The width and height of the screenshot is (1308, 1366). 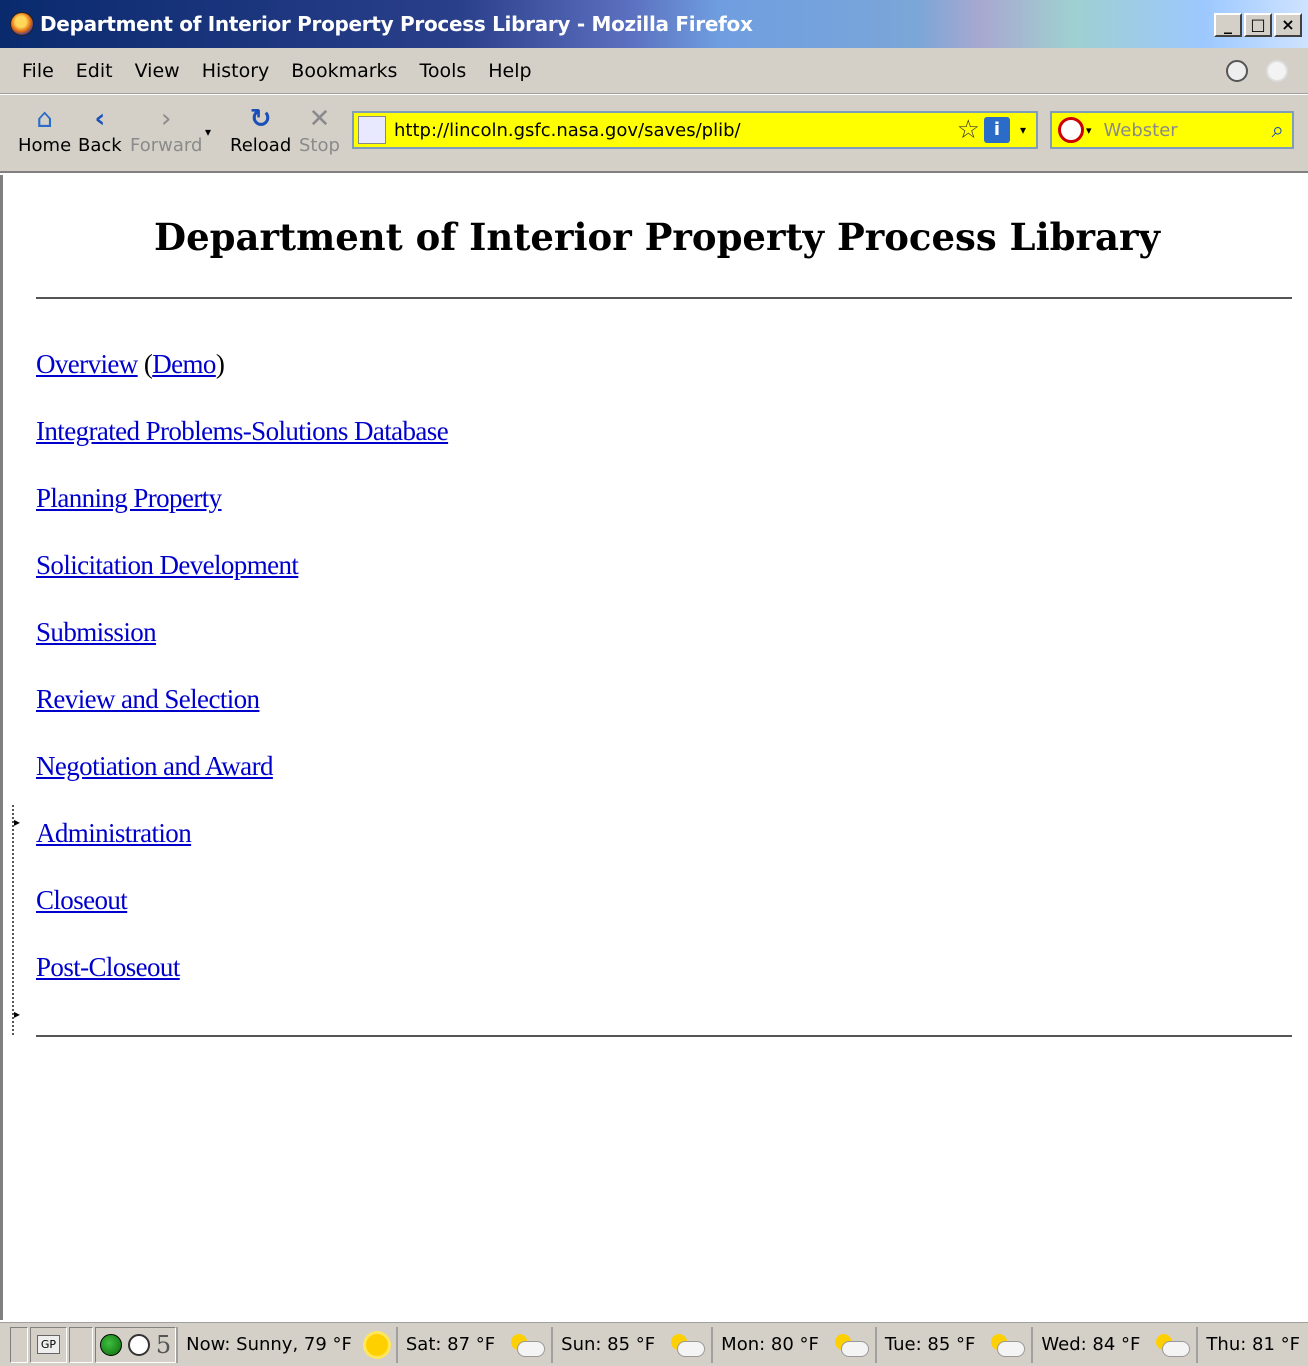 I want to click on link-closeout: Closeout, so click(x=242, y=916).